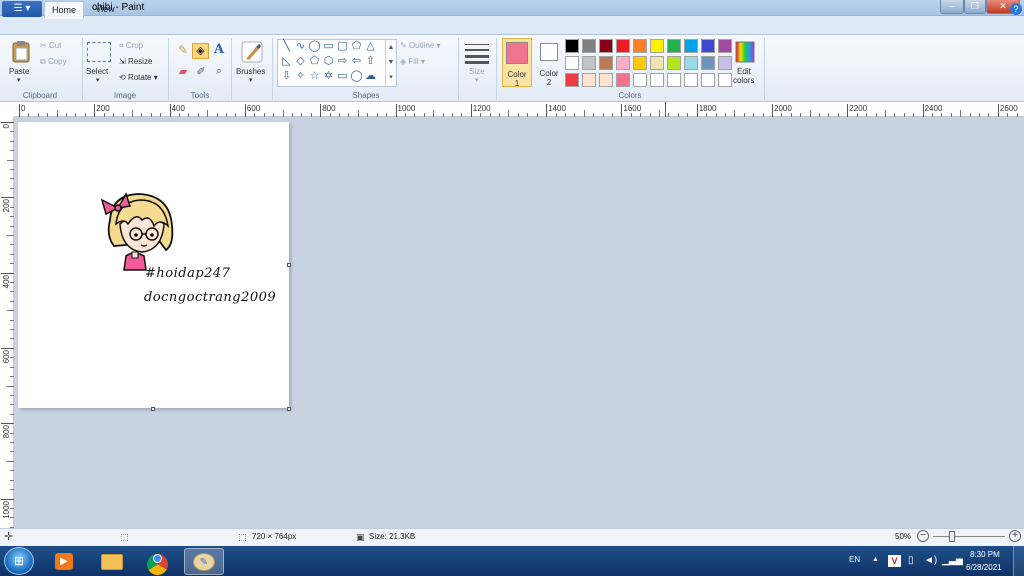 The width and height of the screenshot is (1024, 576). What do you see at coordinates (894, 561) in the screenshot?
I see `antivirus-tray-icon: V` at bounding box center [894, 561].